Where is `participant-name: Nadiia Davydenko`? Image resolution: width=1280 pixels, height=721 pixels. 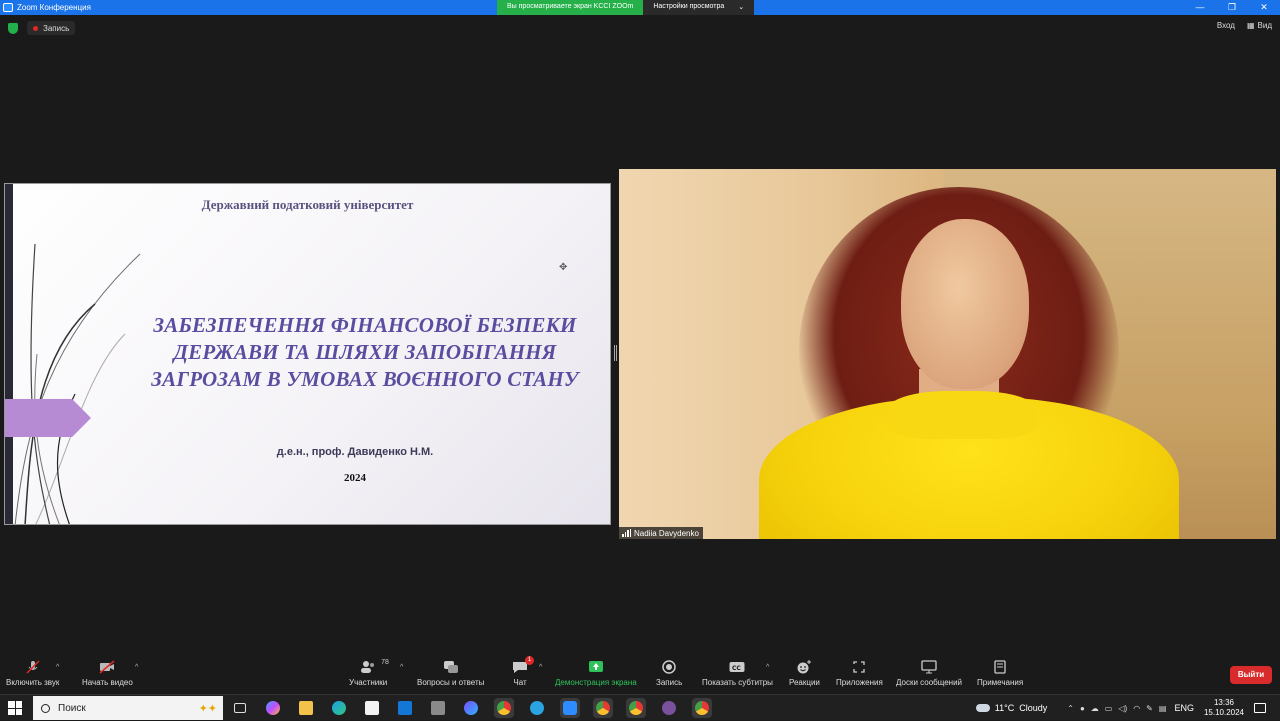
participant-name: Nadiia Davydenko is located at coordinates (666, 533).